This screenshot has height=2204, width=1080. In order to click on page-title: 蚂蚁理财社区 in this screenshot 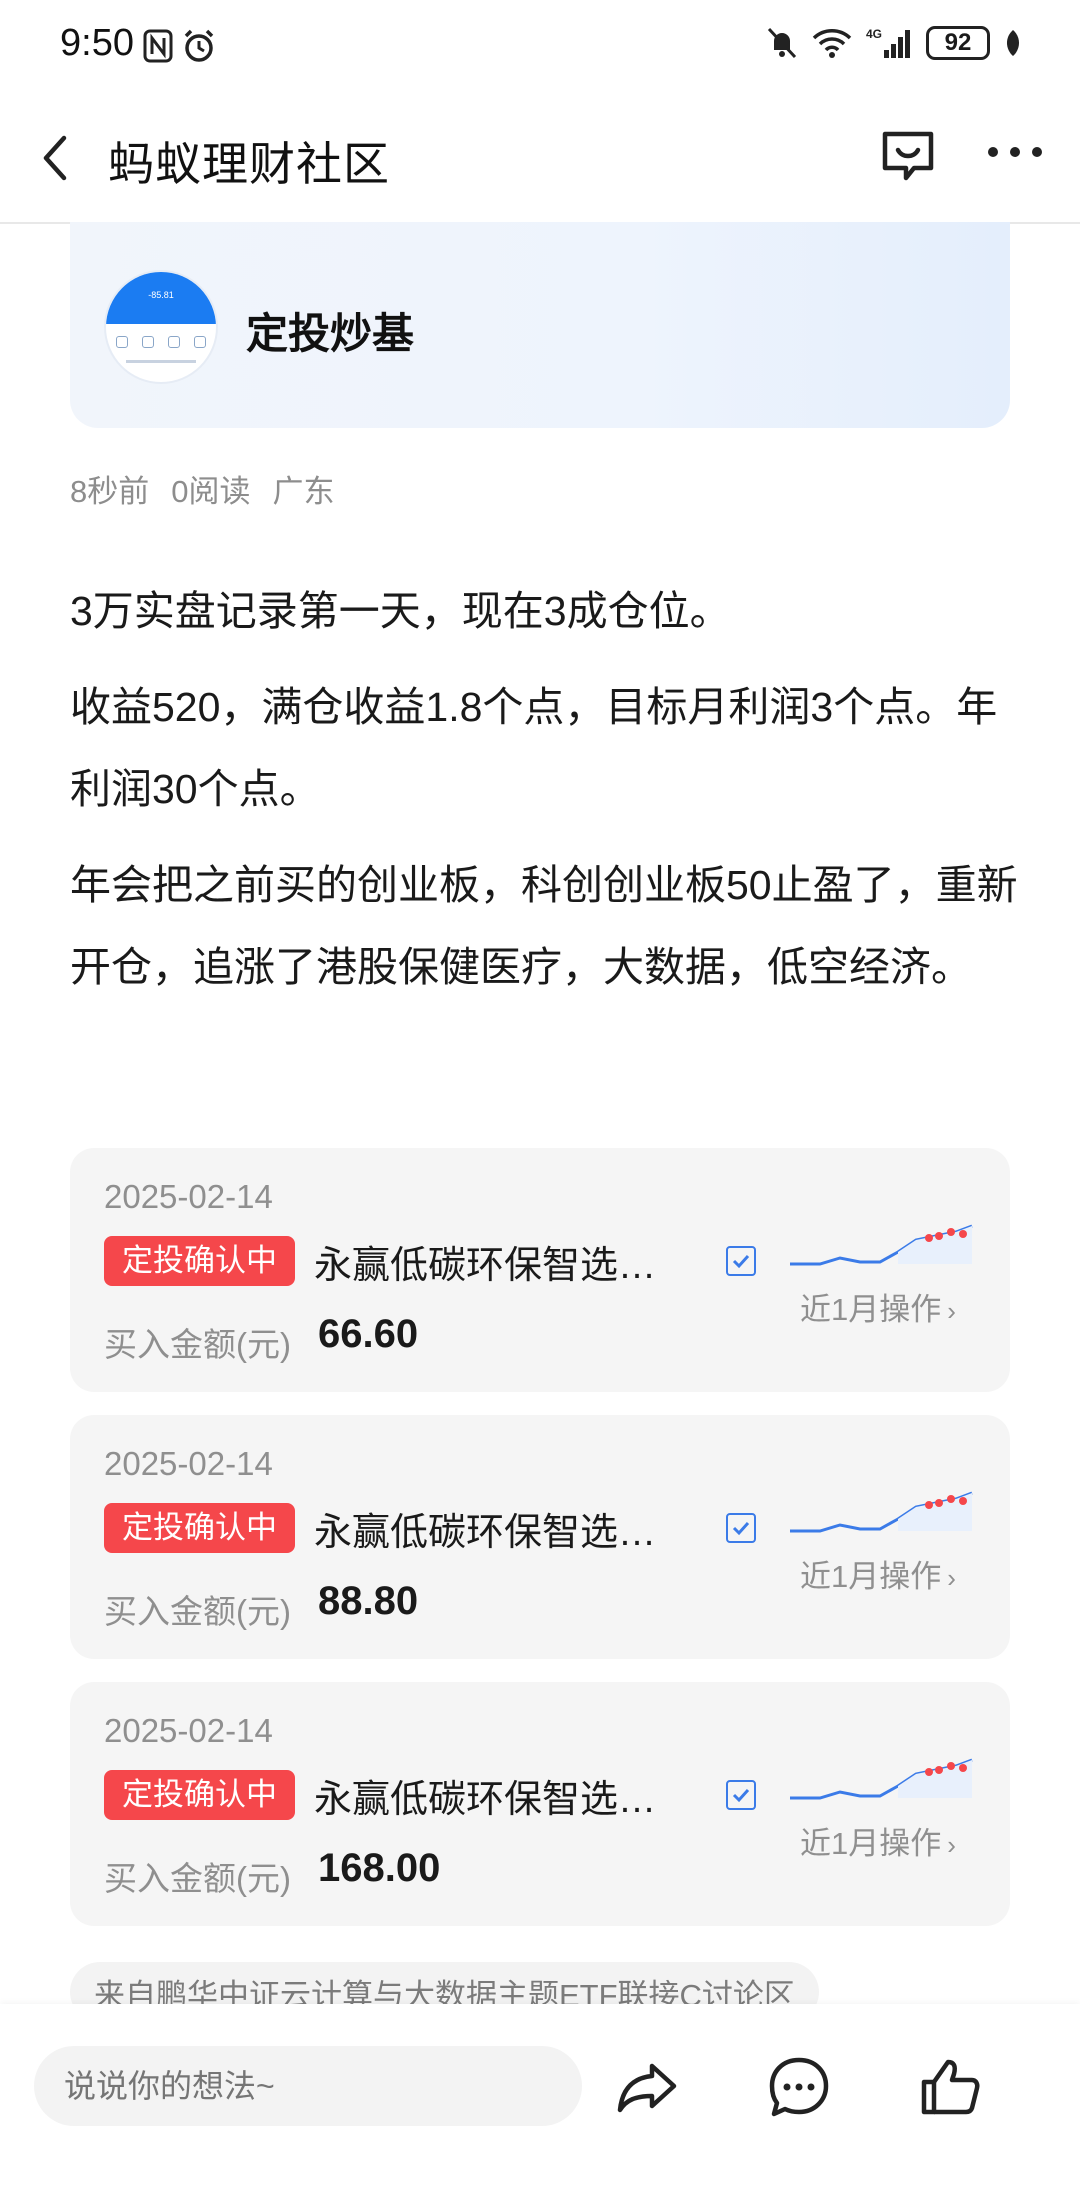, I will do `click(249, 164)`.